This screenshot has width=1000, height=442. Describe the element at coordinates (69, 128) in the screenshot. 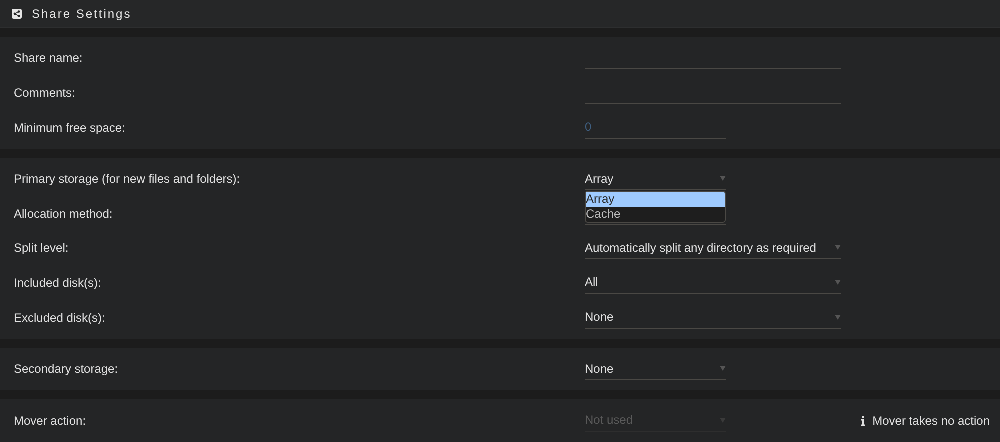

I see `field-label: Minimum free space:` at that location.